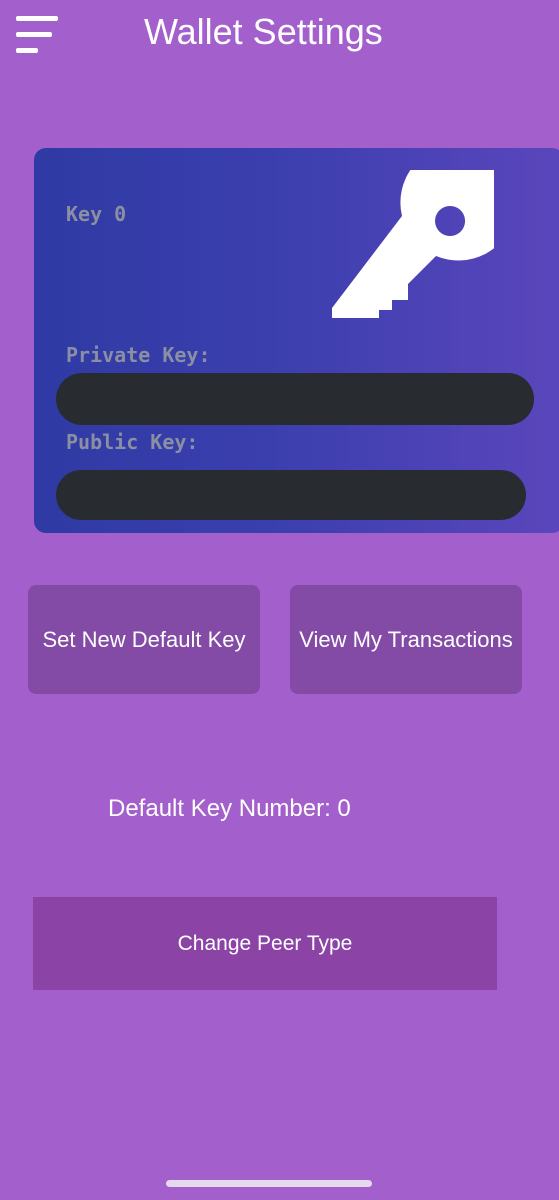 This screenshot has height=1200, width=559. What do you see at coordinates (229, 808) in the screenshot?
I see `default-key-number: Default Key Number: 0` at bounding box center [229, 808].